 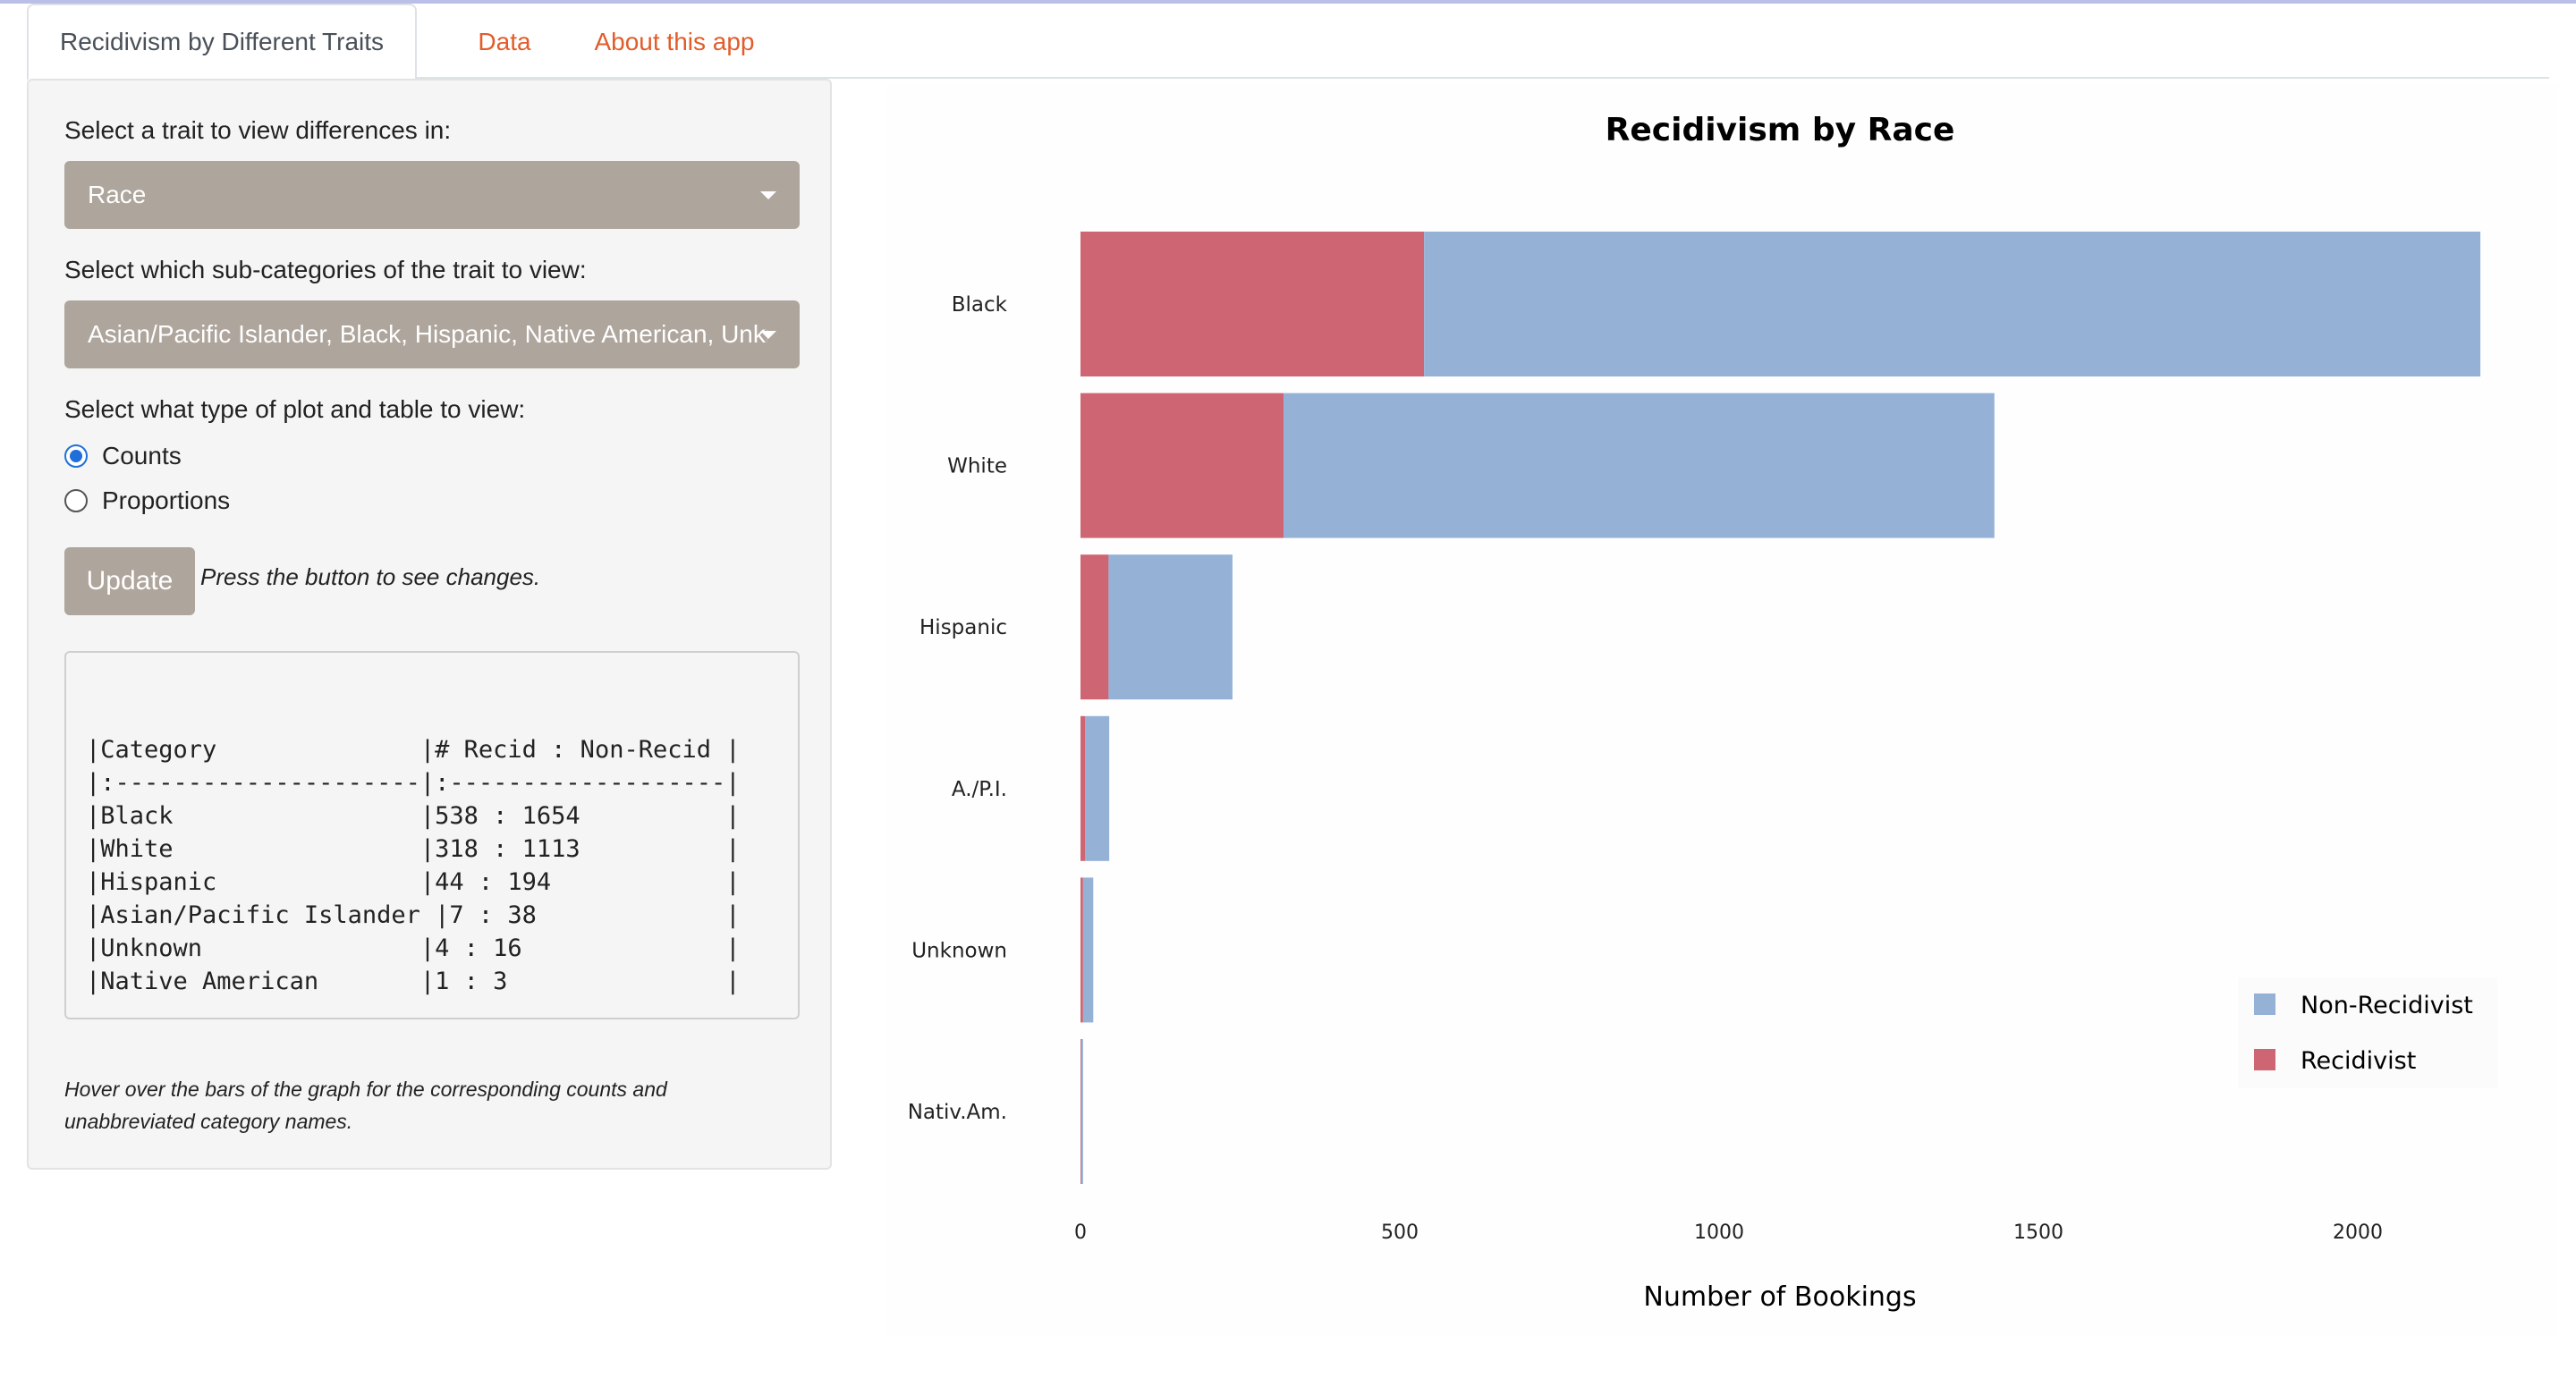 What do you see at coordinates (1252, 304) in the screenshot?
I see `bar-recidivist-black` at bounding box center [1252, 304].